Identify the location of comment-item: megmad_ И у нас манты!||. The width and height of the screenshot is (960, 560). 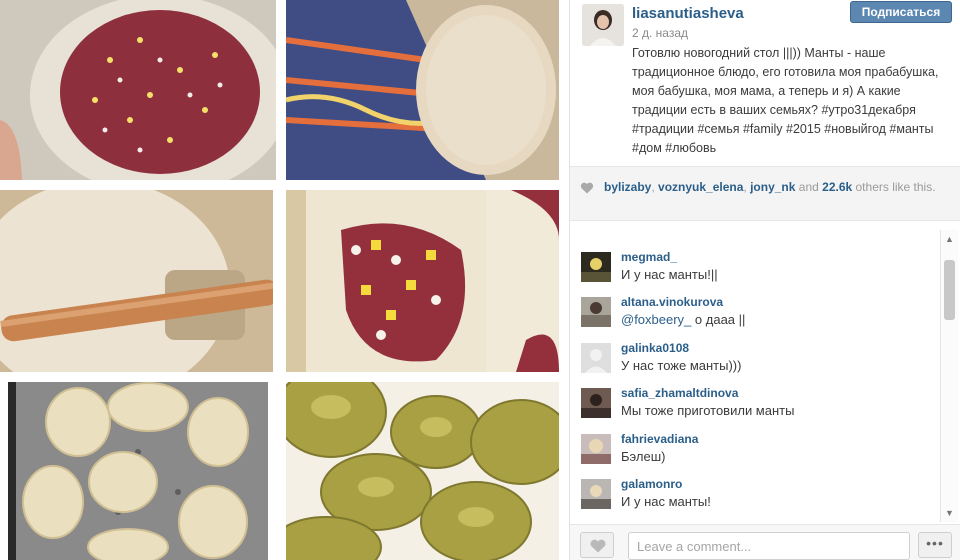
(756, 266).